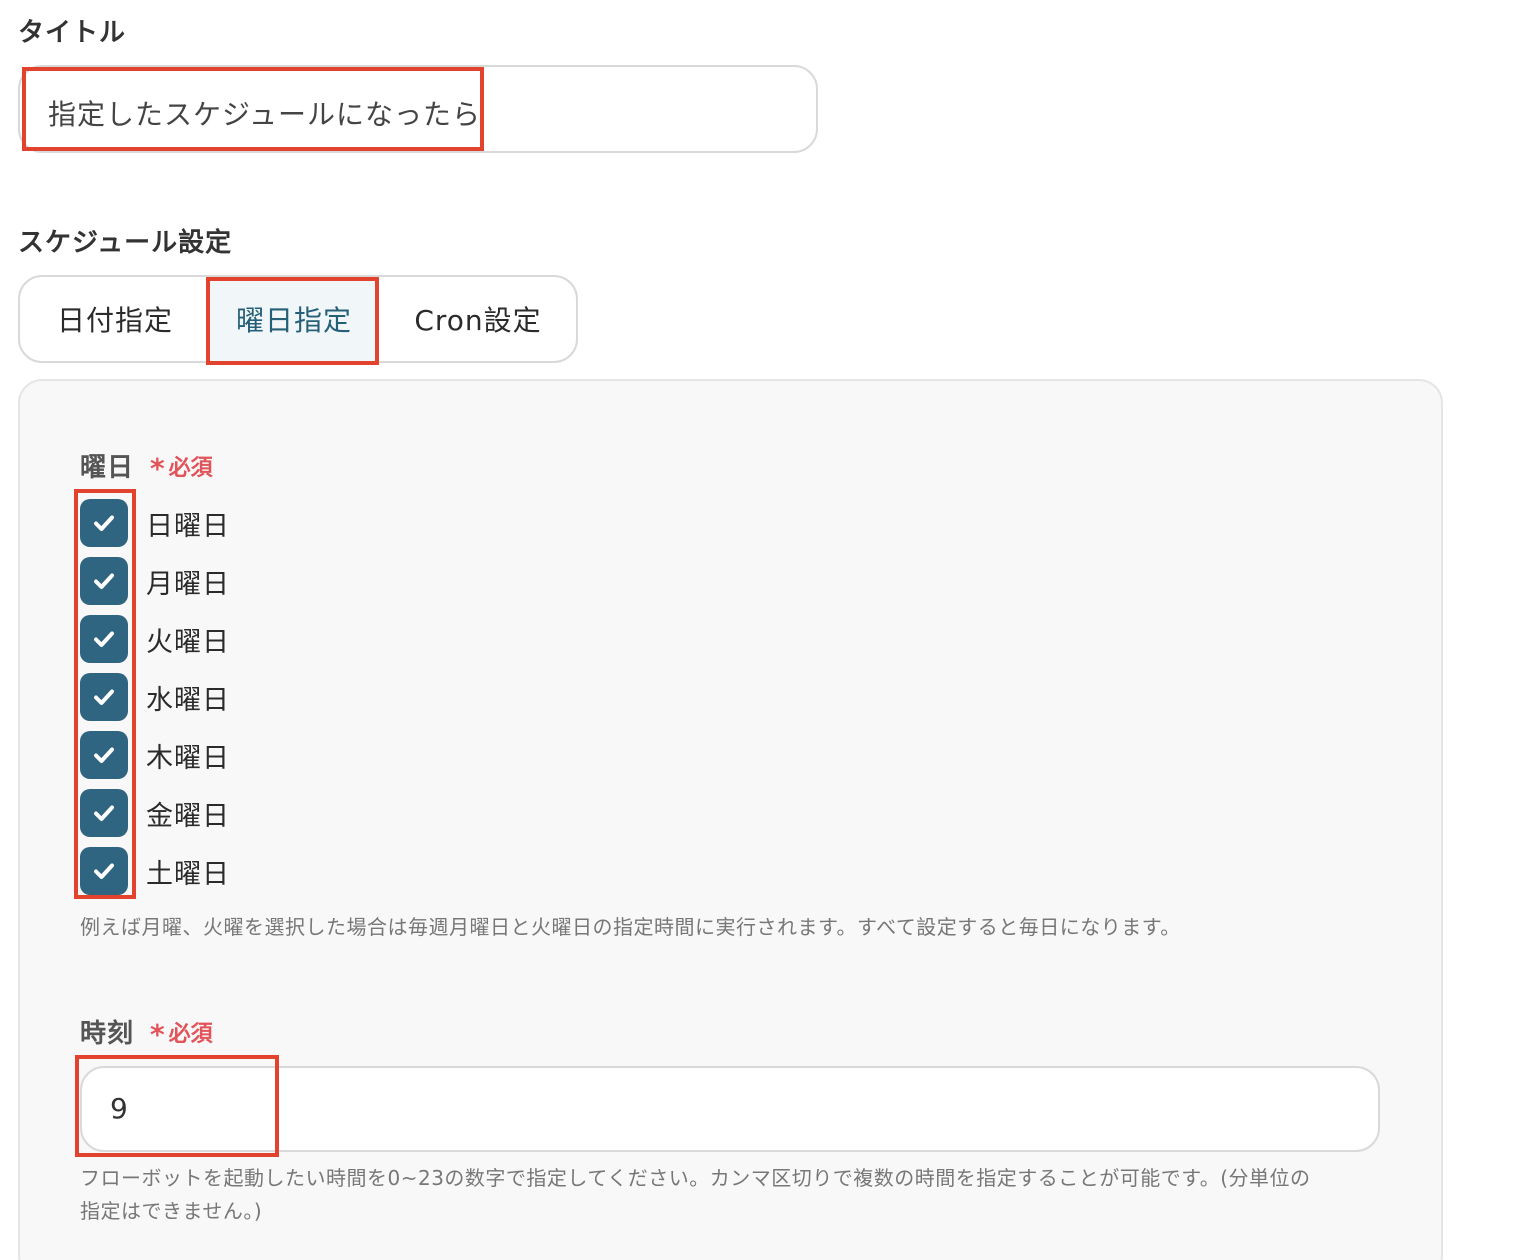 The width and height of the screenshot is (1532, 1260). I want to click on time-field-header: 時刻 * 必須, so click(146, 1031).